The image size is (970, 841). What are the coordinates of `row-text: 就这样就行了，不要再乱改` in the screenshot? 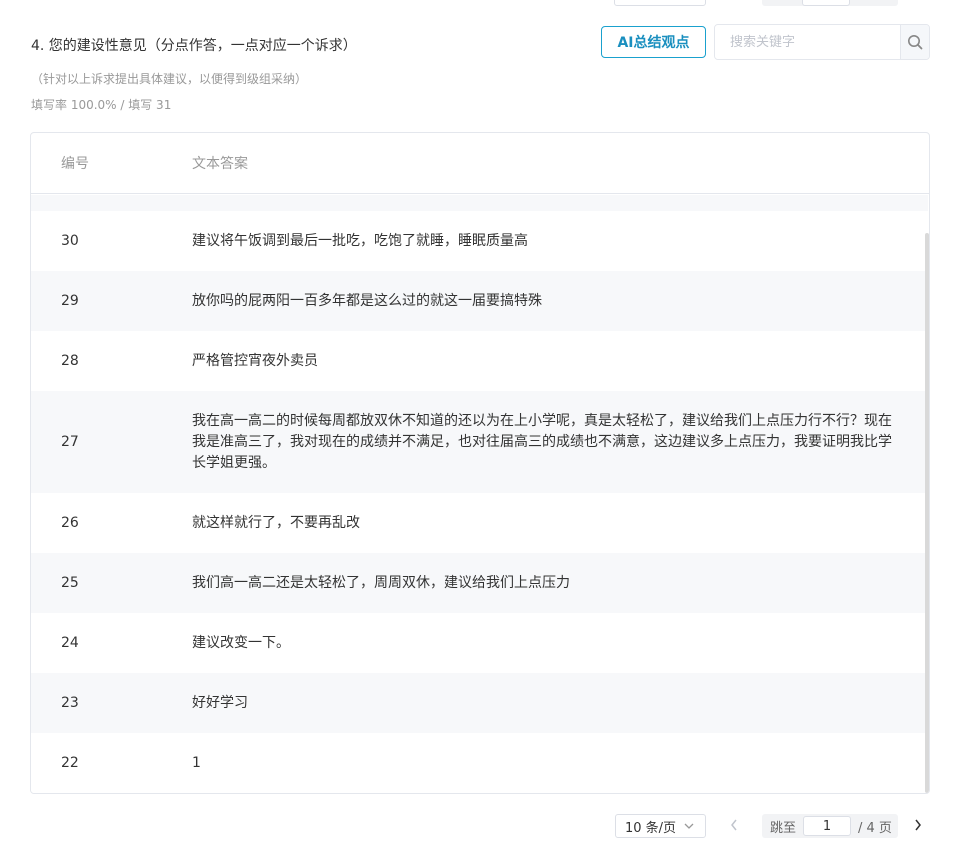 It's located at (276, 522).